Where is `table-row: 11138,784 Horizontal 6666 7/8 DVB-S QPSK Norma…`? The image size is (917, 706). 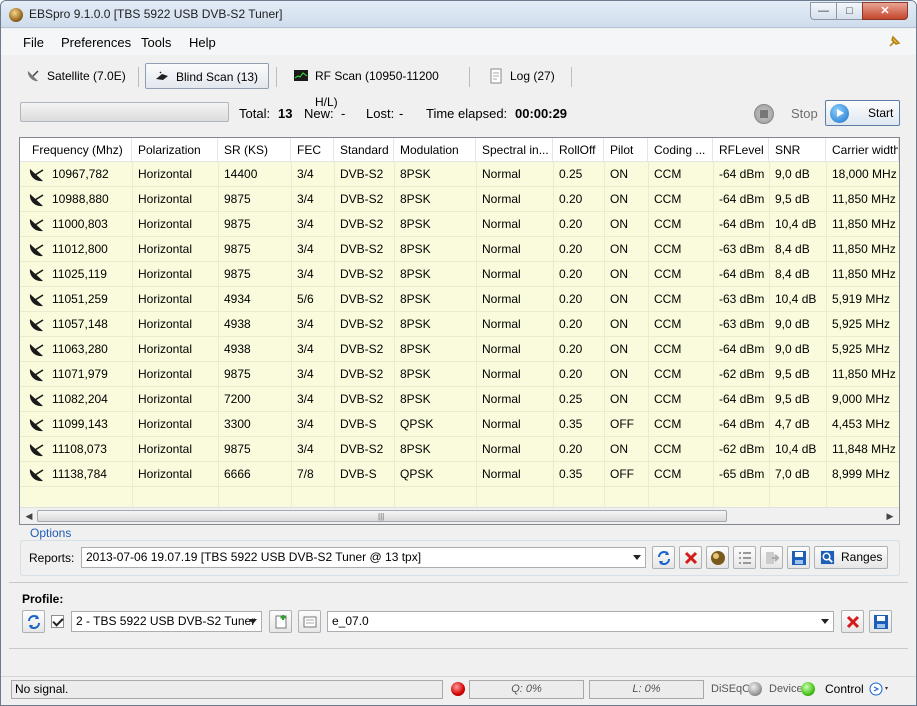 table-row: 11138,784 Horizontal 6666 7/8 DVB-S QPSK Norma… is located at coordinates (459, 474).